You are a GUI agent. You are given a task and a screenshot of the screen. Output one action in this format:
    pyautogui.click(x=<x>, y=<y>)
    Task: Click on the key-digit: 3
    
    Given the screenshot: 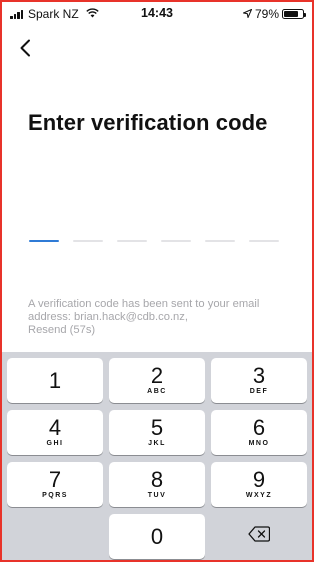 What is the action you would take?
    pyautogui.click(x=259, y=375)
    